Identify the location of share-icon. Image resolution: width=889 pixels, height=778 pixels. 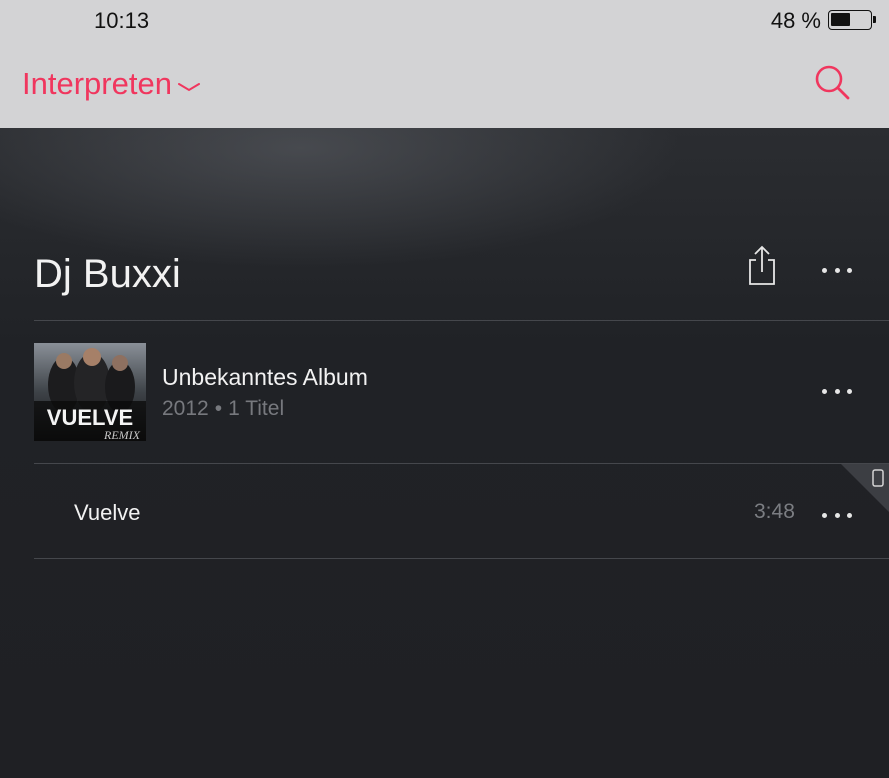
(762, 265).